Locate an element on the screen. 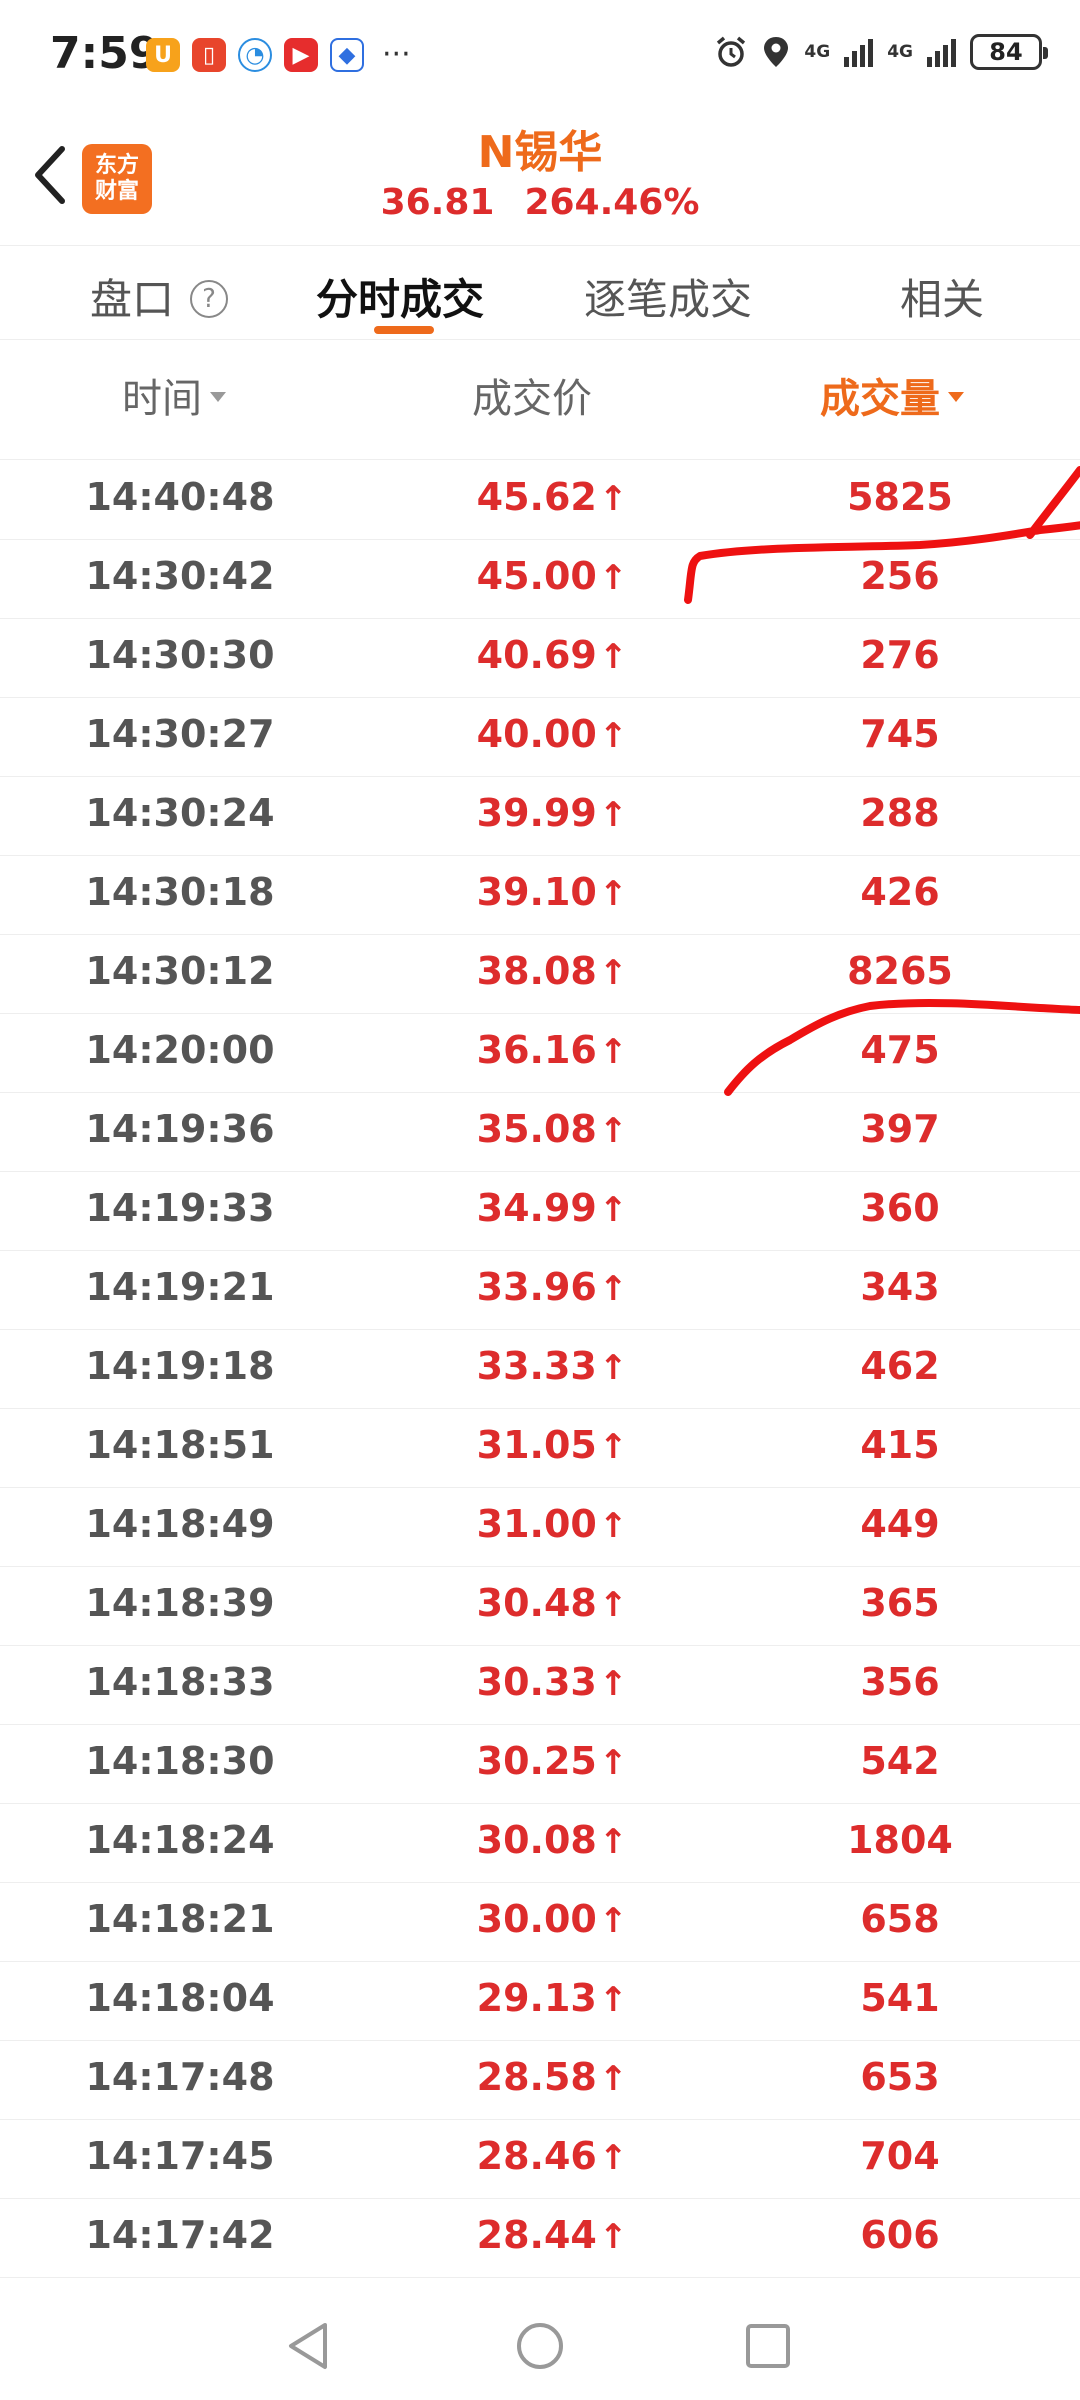  table-row: 14:18:30 30.25↑ 542 is located at coordinates (540, 1764).